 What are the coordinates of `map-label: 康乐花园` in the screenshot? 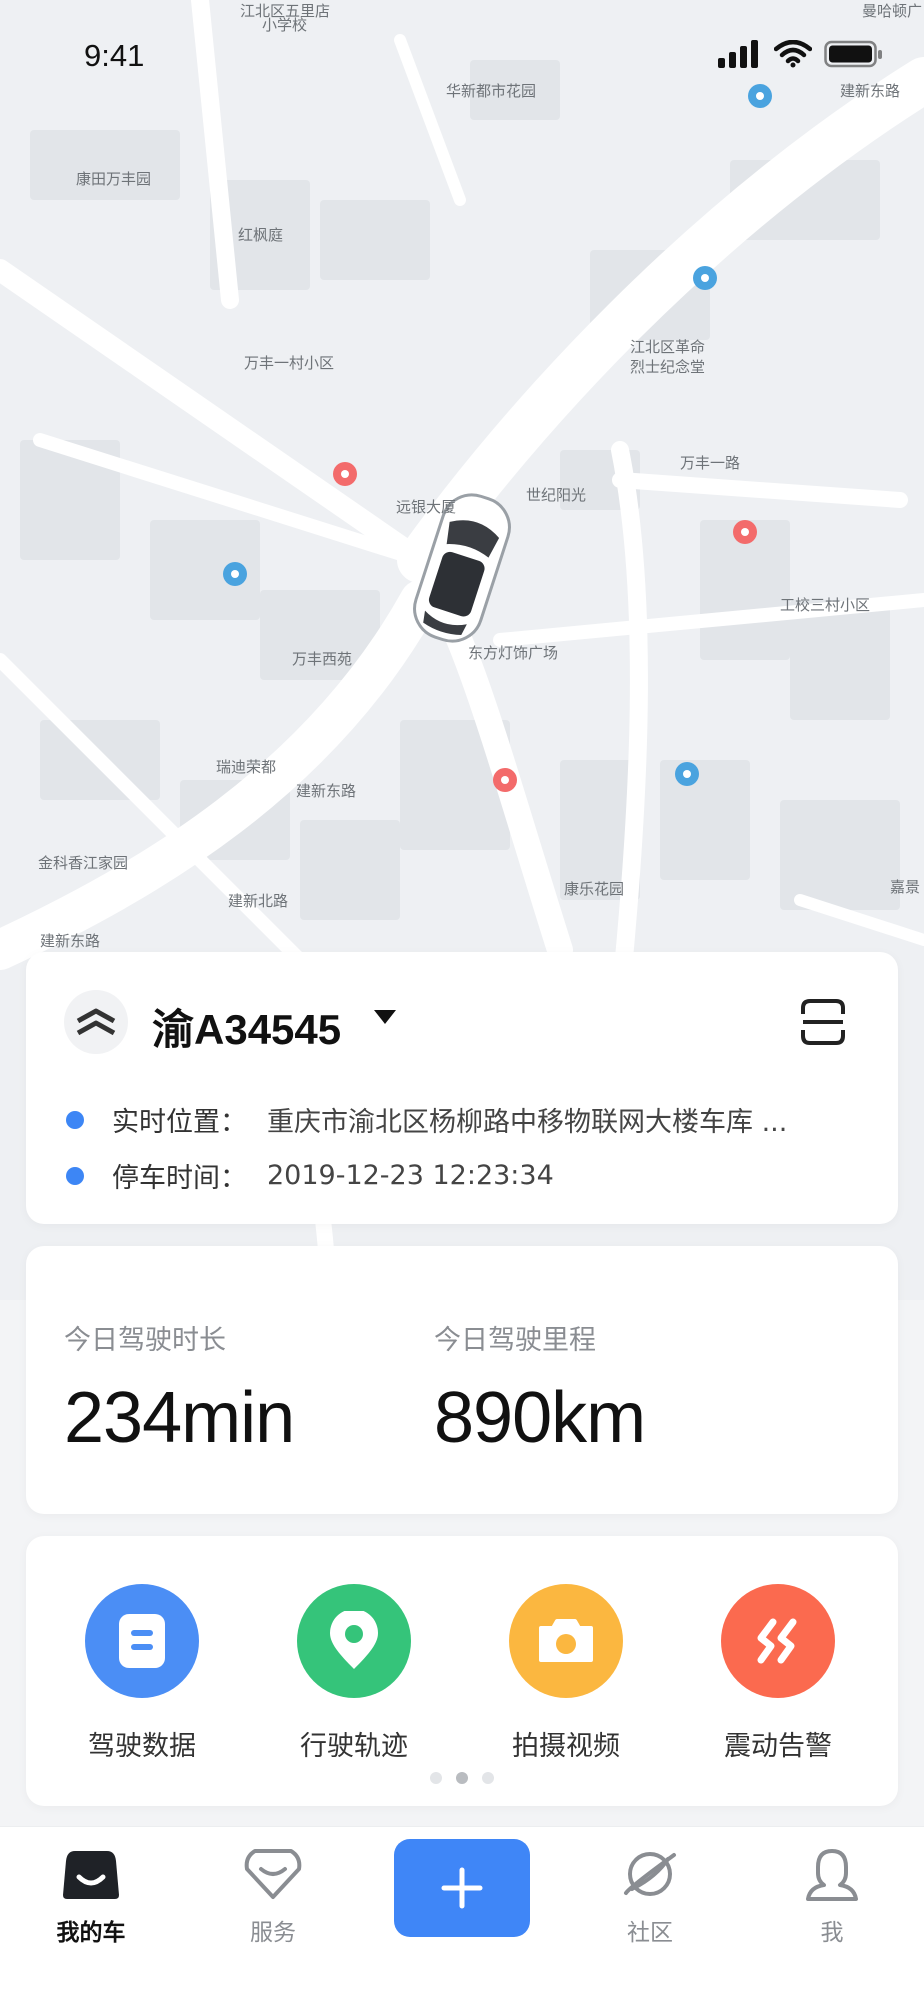 It's located at (594, 889).